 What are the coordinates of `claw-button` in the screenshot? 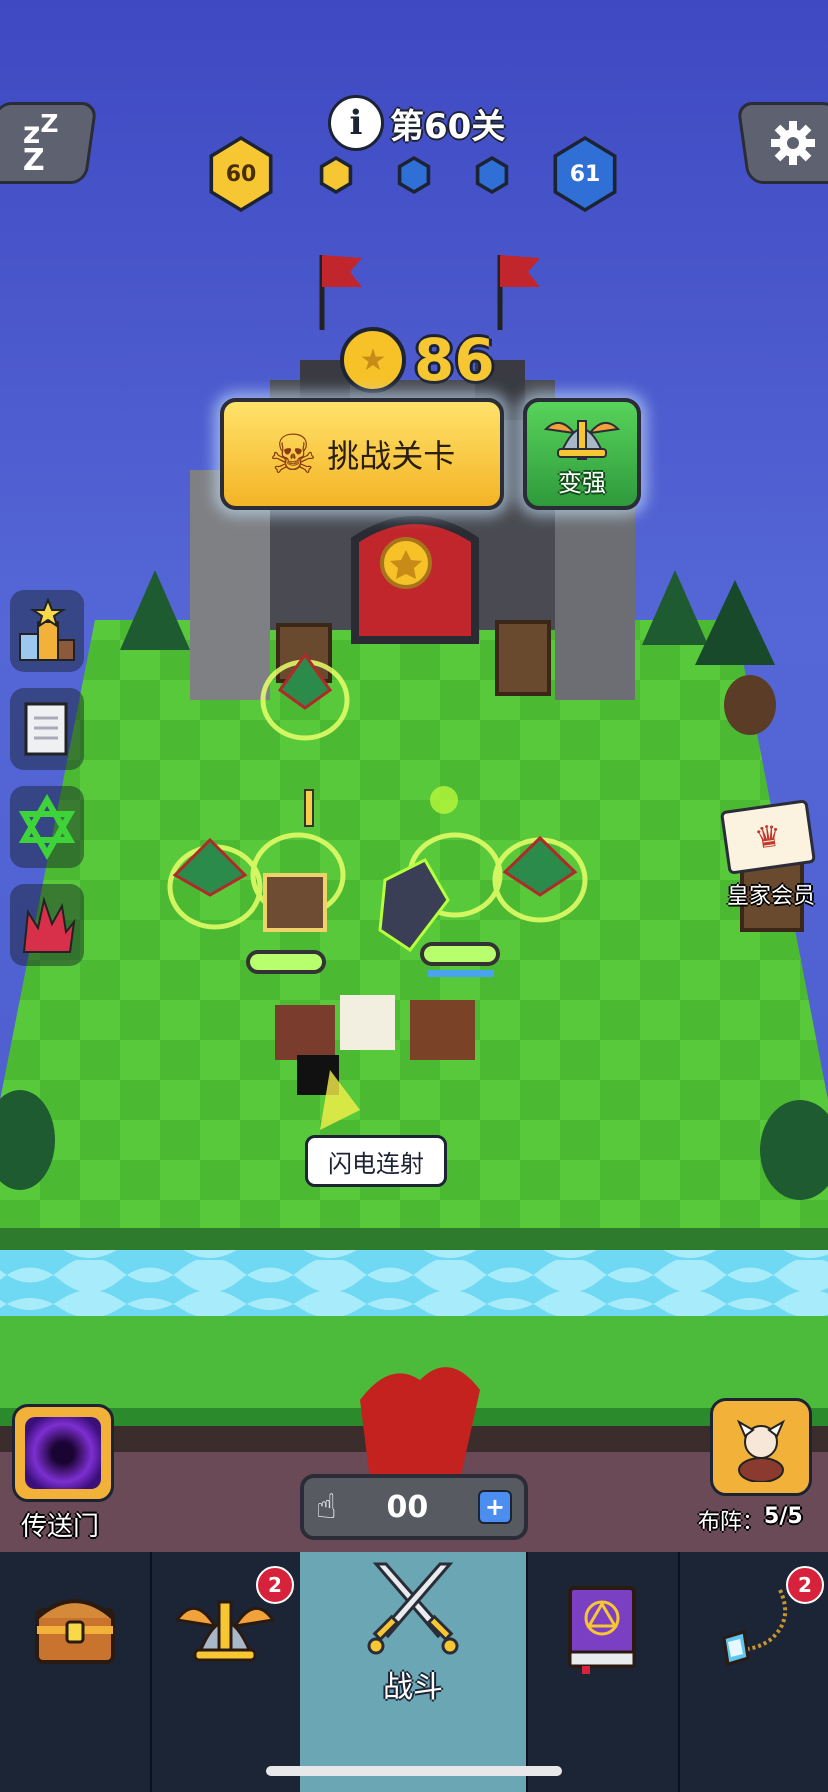 It's located at (47, 925).